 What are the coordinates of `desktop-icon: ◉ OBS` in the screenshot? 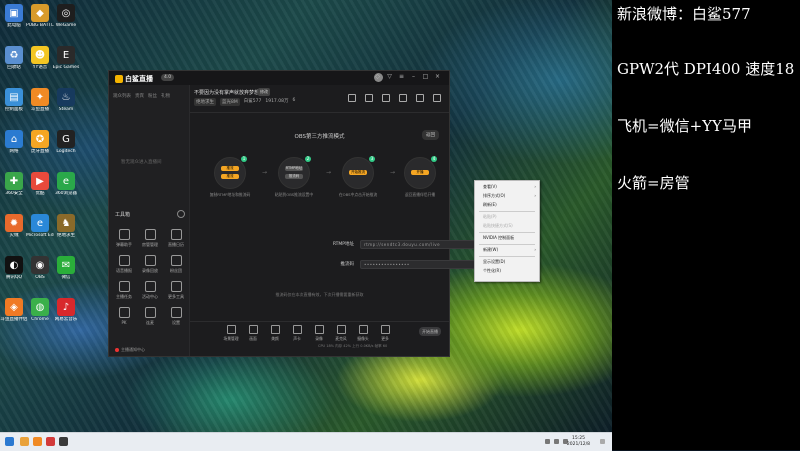 It's located at (40, 268).